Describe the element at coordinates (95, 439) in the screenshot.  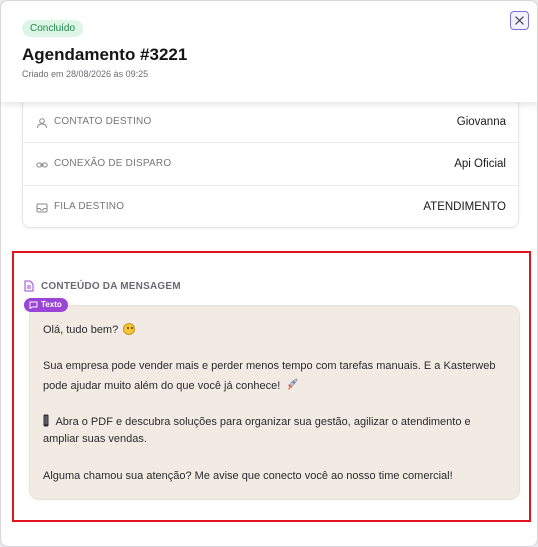
I see `message-line: ampliar suas vendas.` at that location.